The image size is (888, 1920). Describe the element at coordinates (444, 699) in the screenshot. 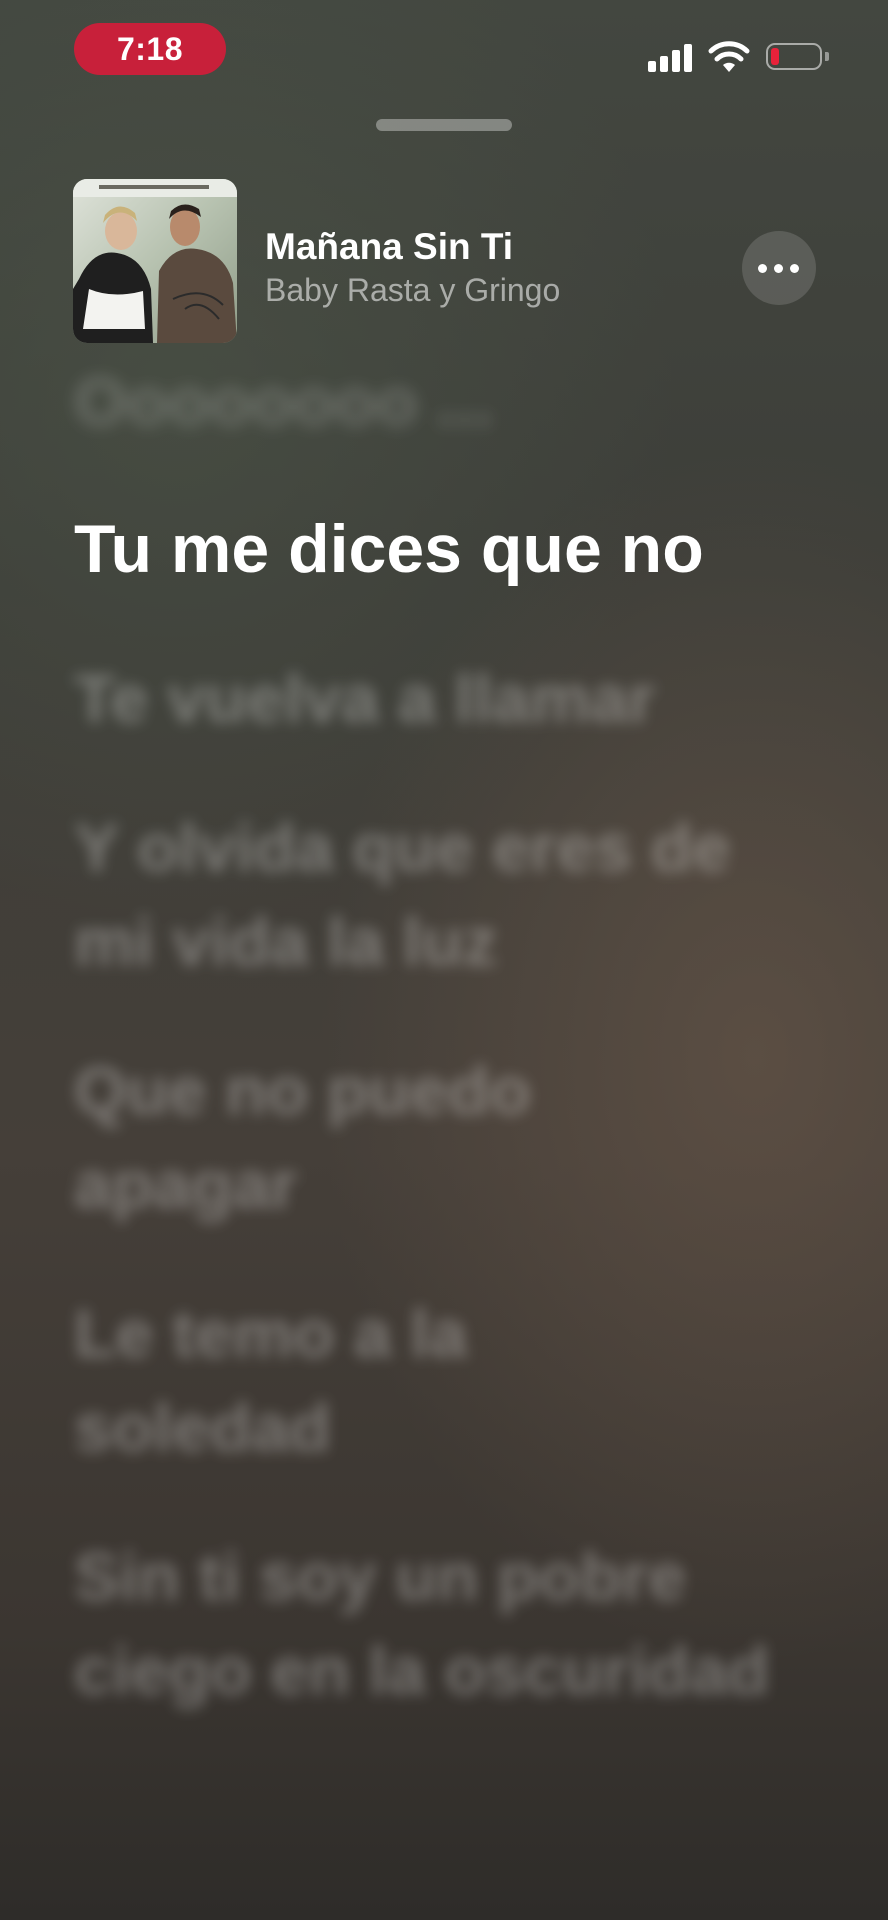

I see `lyric-line: Te vuelva a llamar` at that location.